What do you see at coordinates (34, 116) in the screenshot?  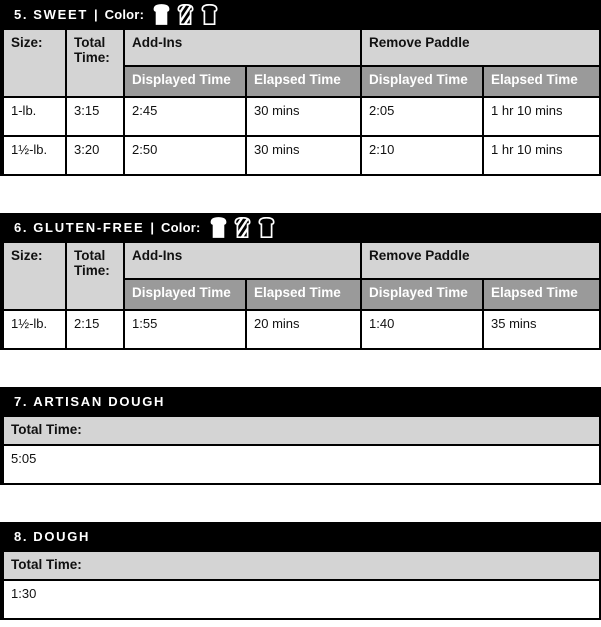 I see `cell-size: 1-lb.` at bounding box center [34, 116].